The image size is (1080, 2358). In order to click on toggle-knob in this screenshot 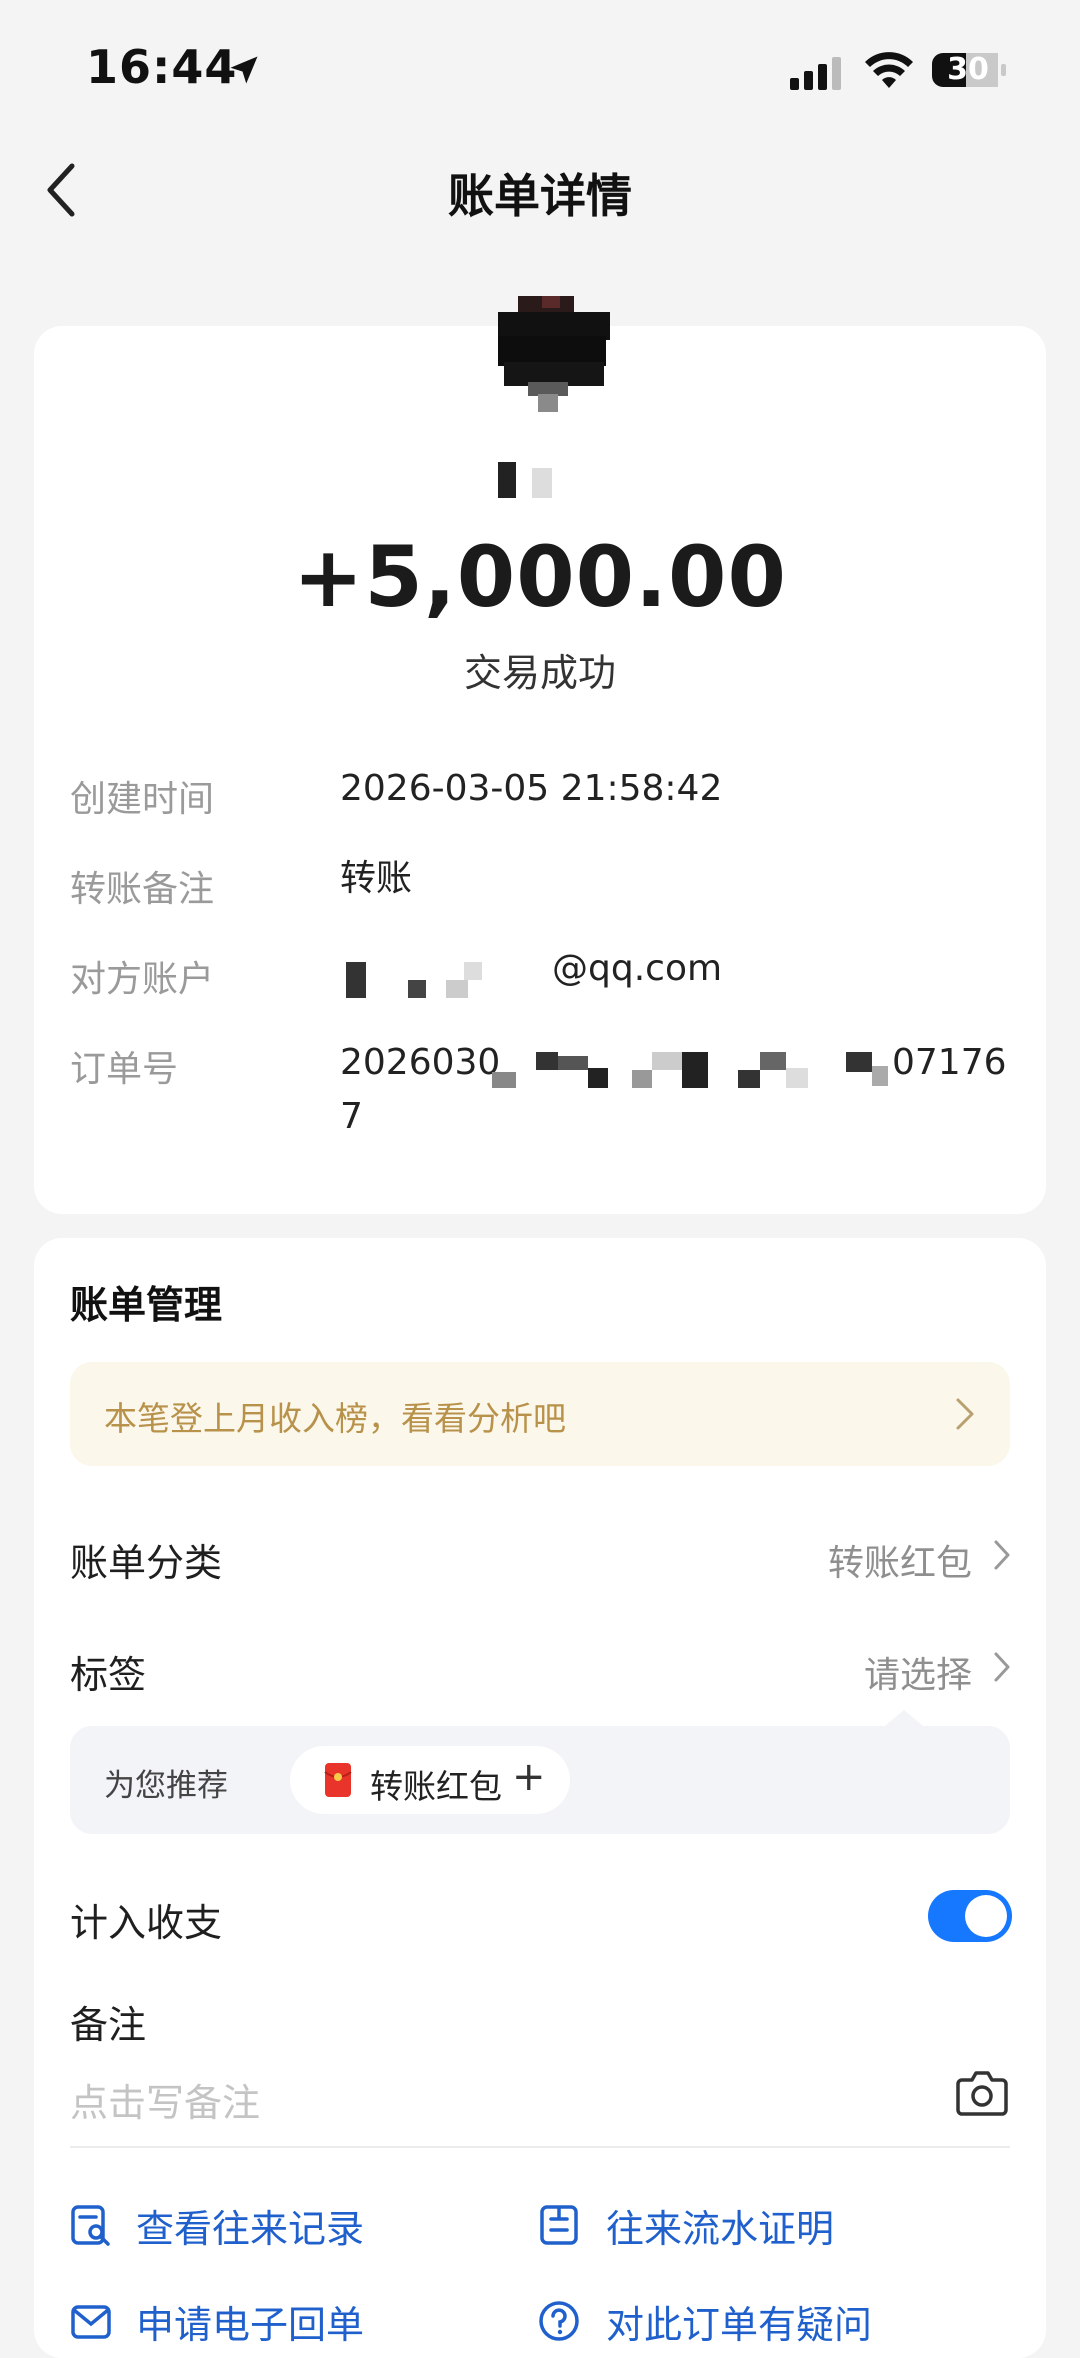, I will do `click(986, 1916)`.